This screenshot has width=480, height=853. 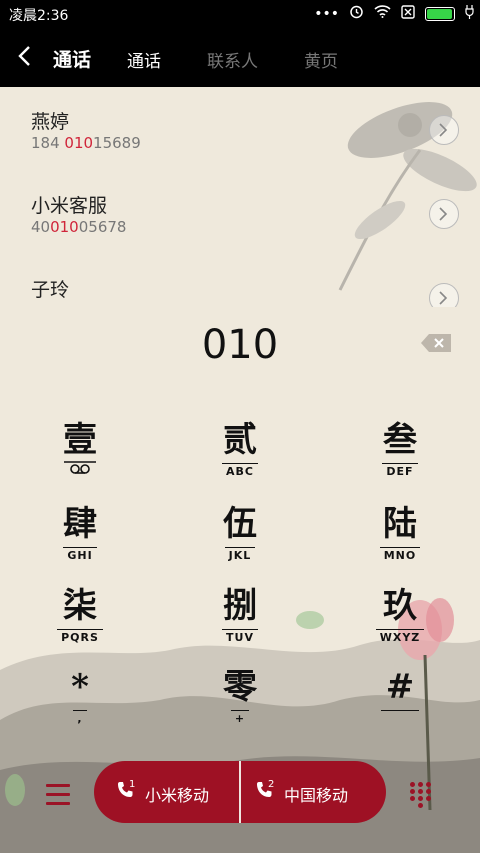 What do you see at coordinates (400, 440) in the screenshot?
I see `key-glyph: 叁` at bounding box center [400, 440].